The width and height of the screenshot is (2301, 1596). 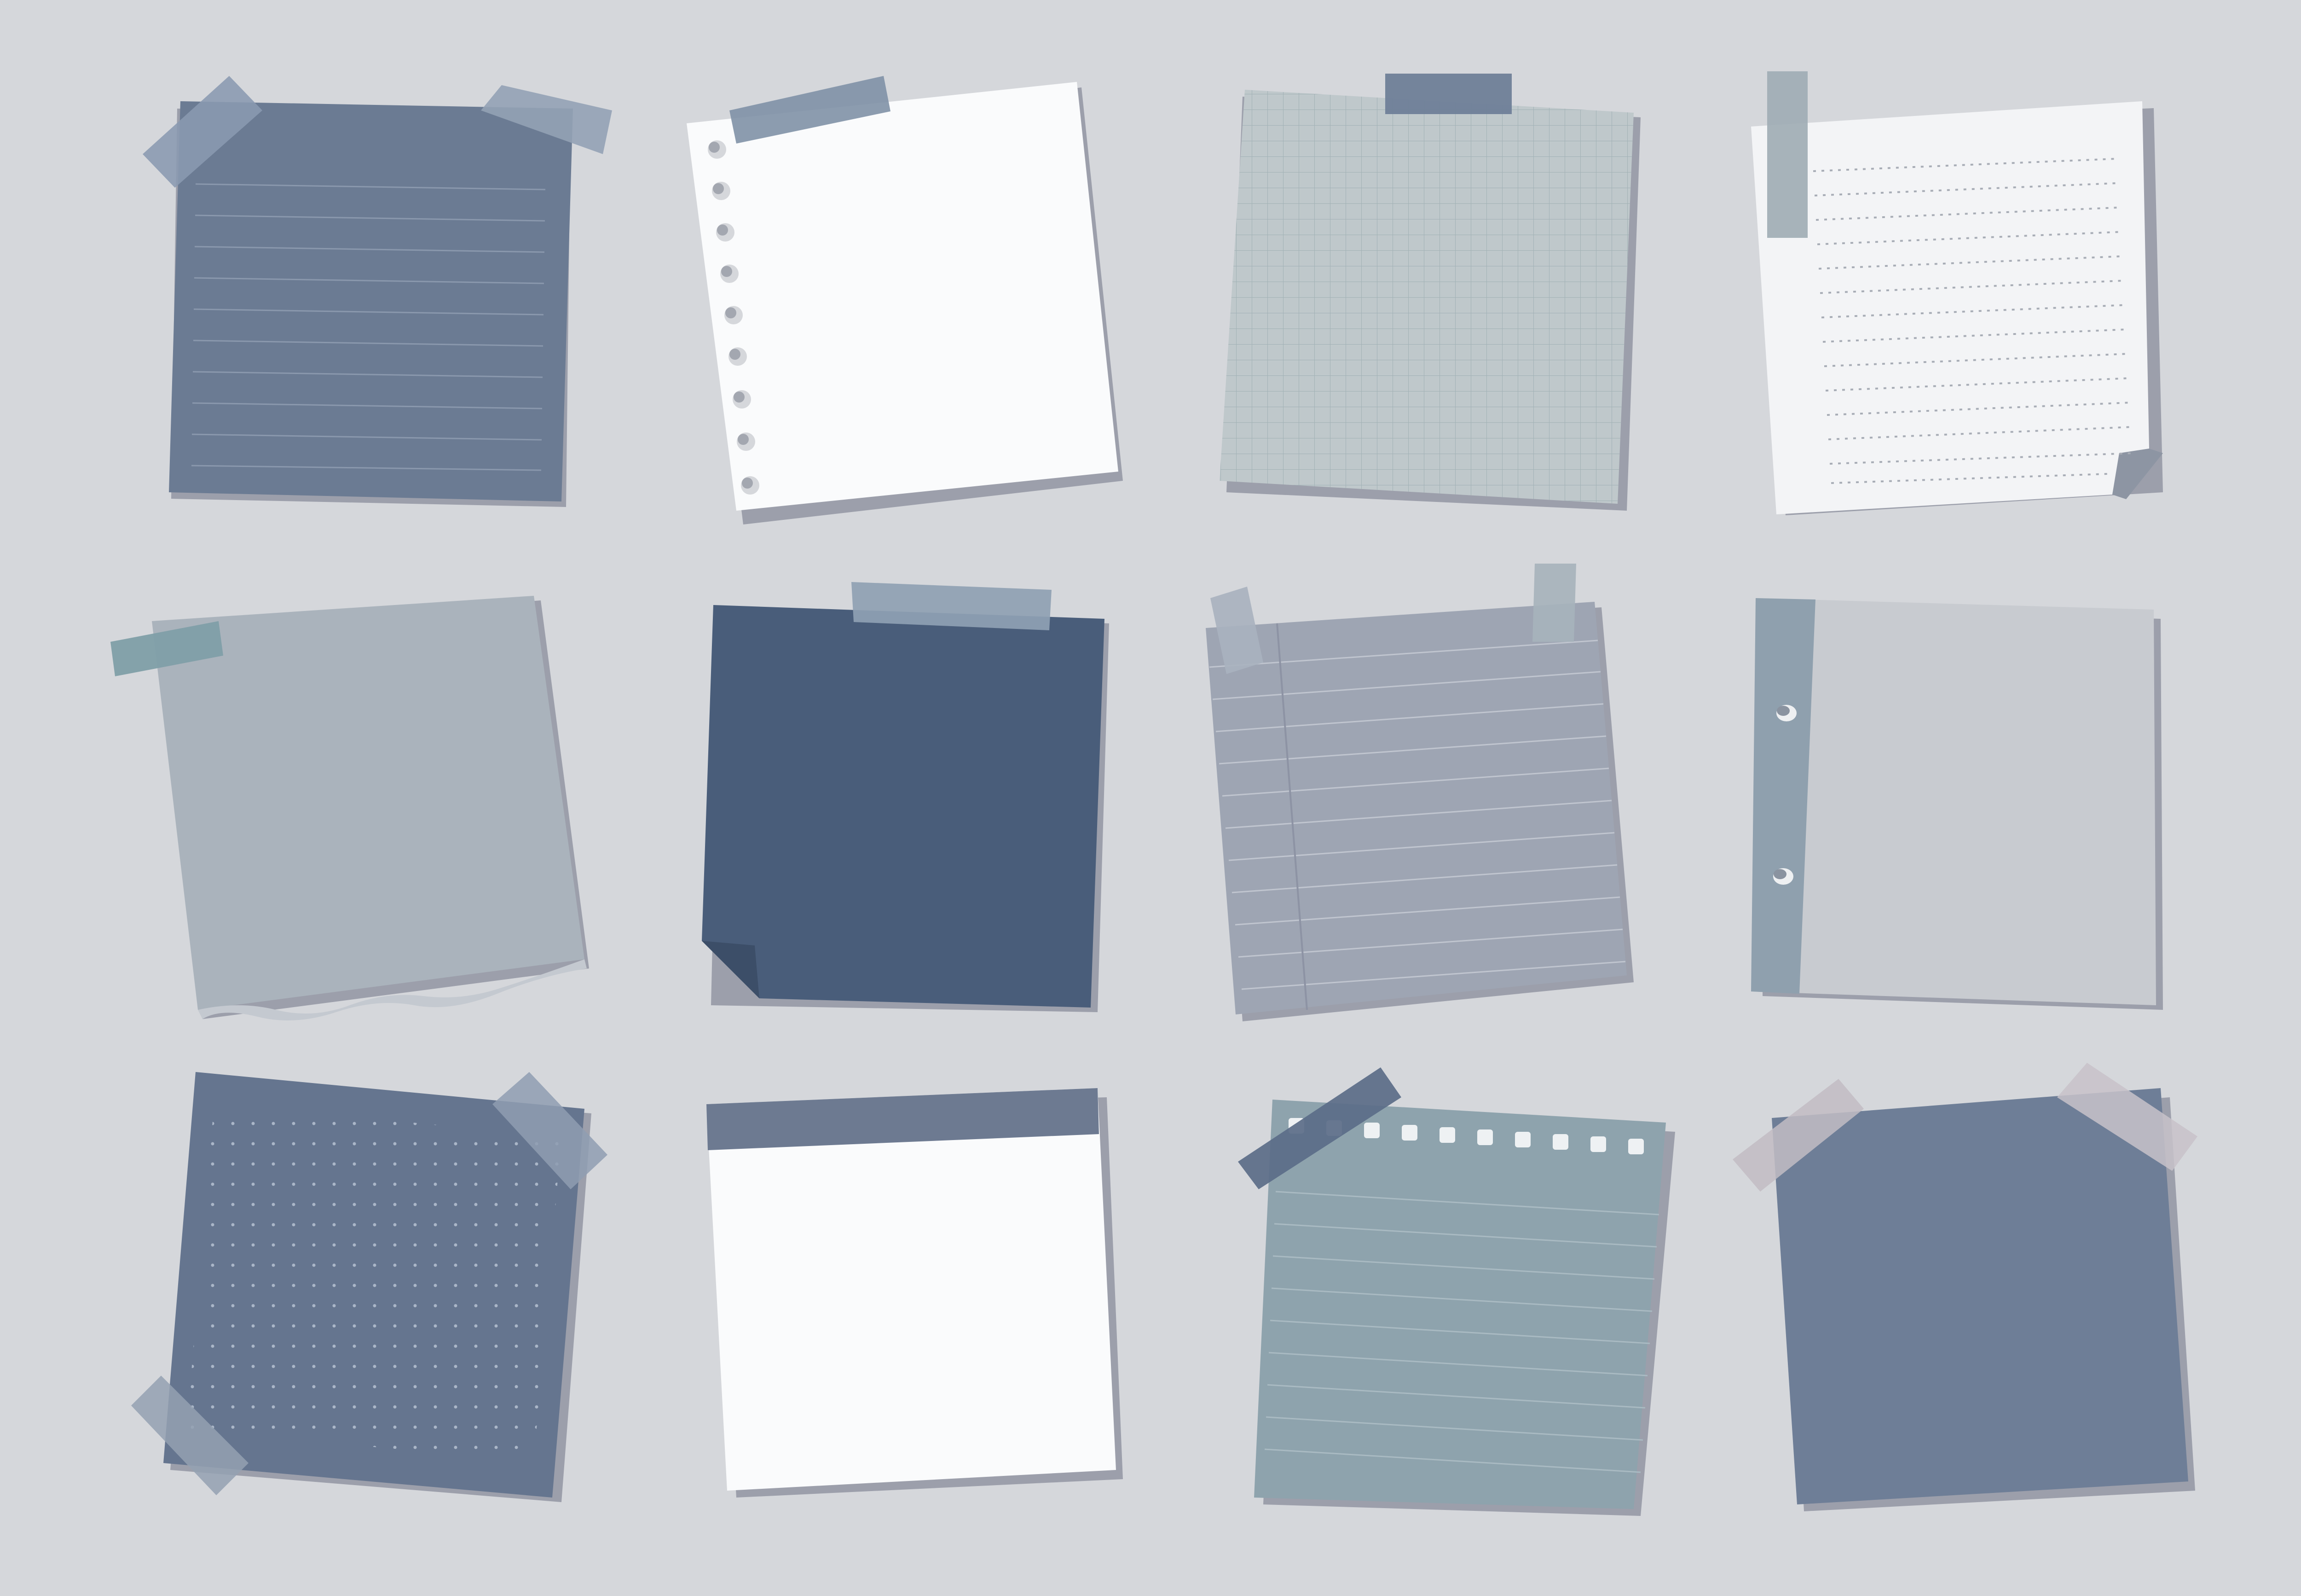 What do you see at coordinates (1965, 1287) in the screenshot?
I see `note-plain-slate` at bounding box center [1965, 1287].